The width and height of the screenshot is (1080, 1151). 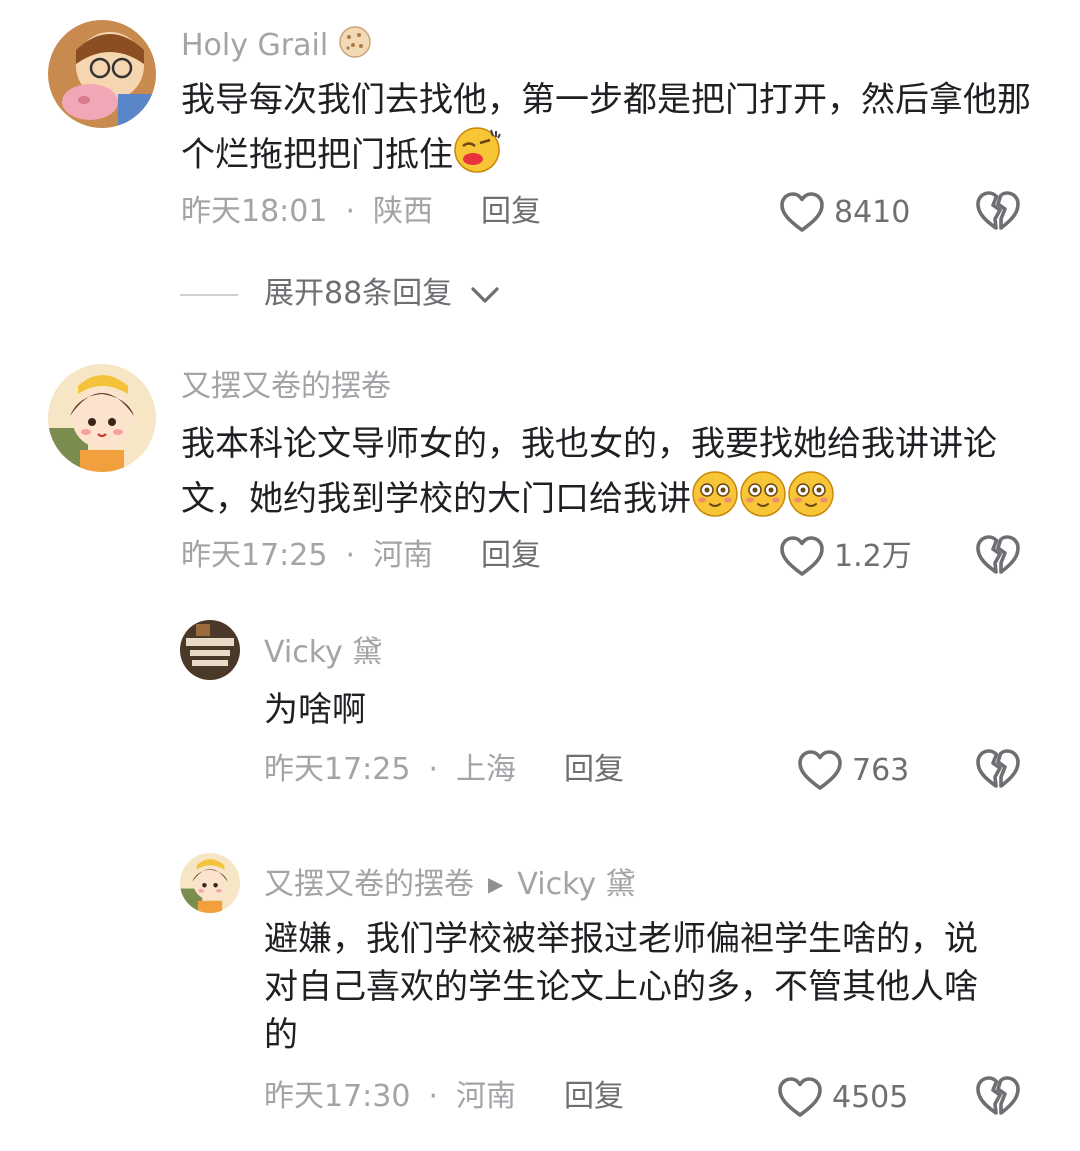 I want to click on username: 又摆又卷的摆卷 ▶ Vicky 黛, so click(x=450, y=884).